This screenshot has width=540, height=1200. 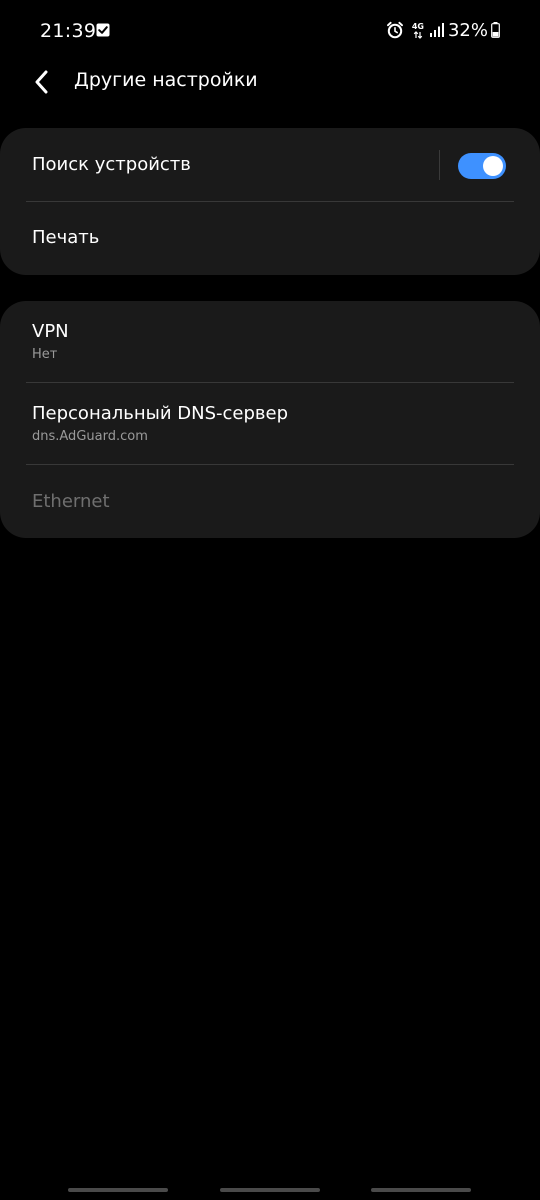 I want to click on setting-ethernet: Ethernet, so click(x=270, y=501).